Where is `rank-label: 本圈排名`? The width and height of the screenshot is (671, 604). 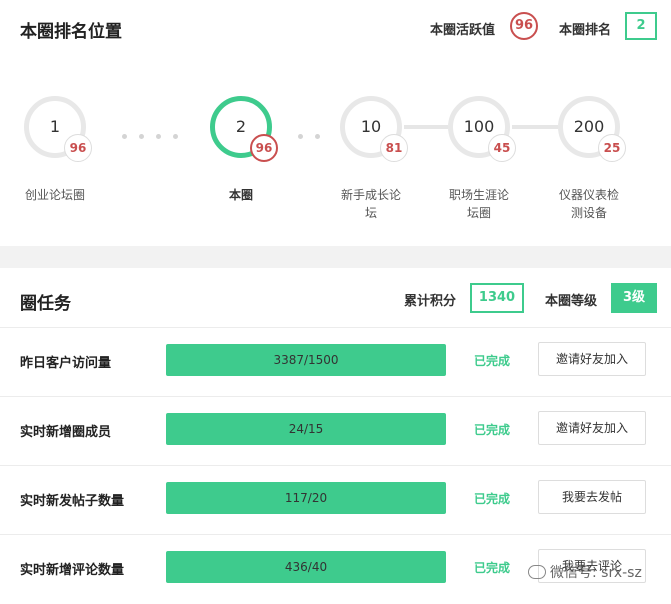 rank-label: 本圈排名 is located at coordinates (585, 30).